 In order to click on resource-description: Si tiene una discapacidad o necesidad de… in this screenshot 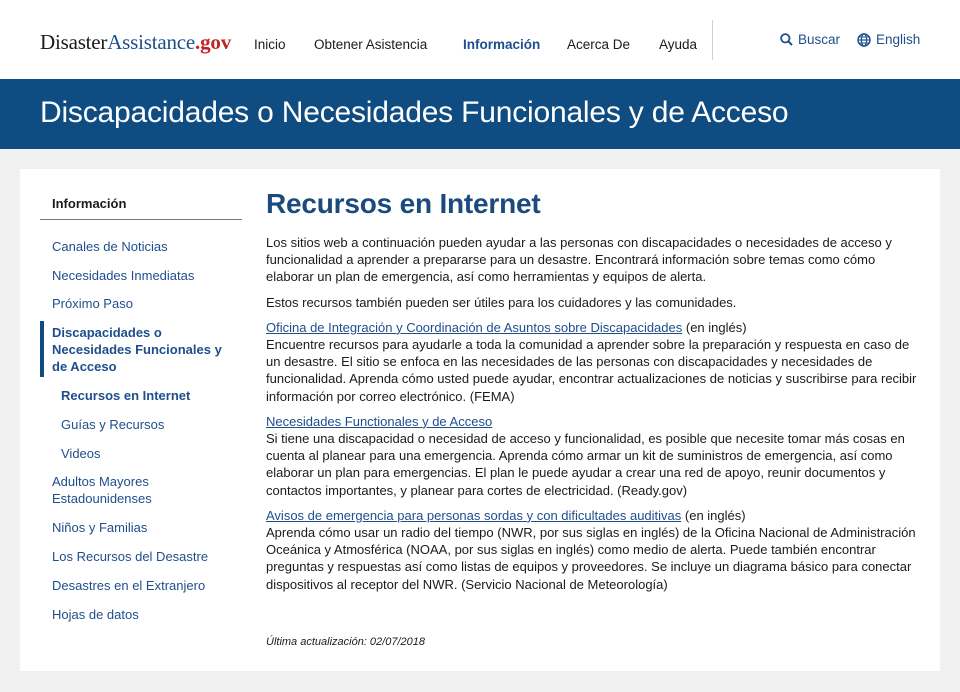, I will do `click(585, 464)`.